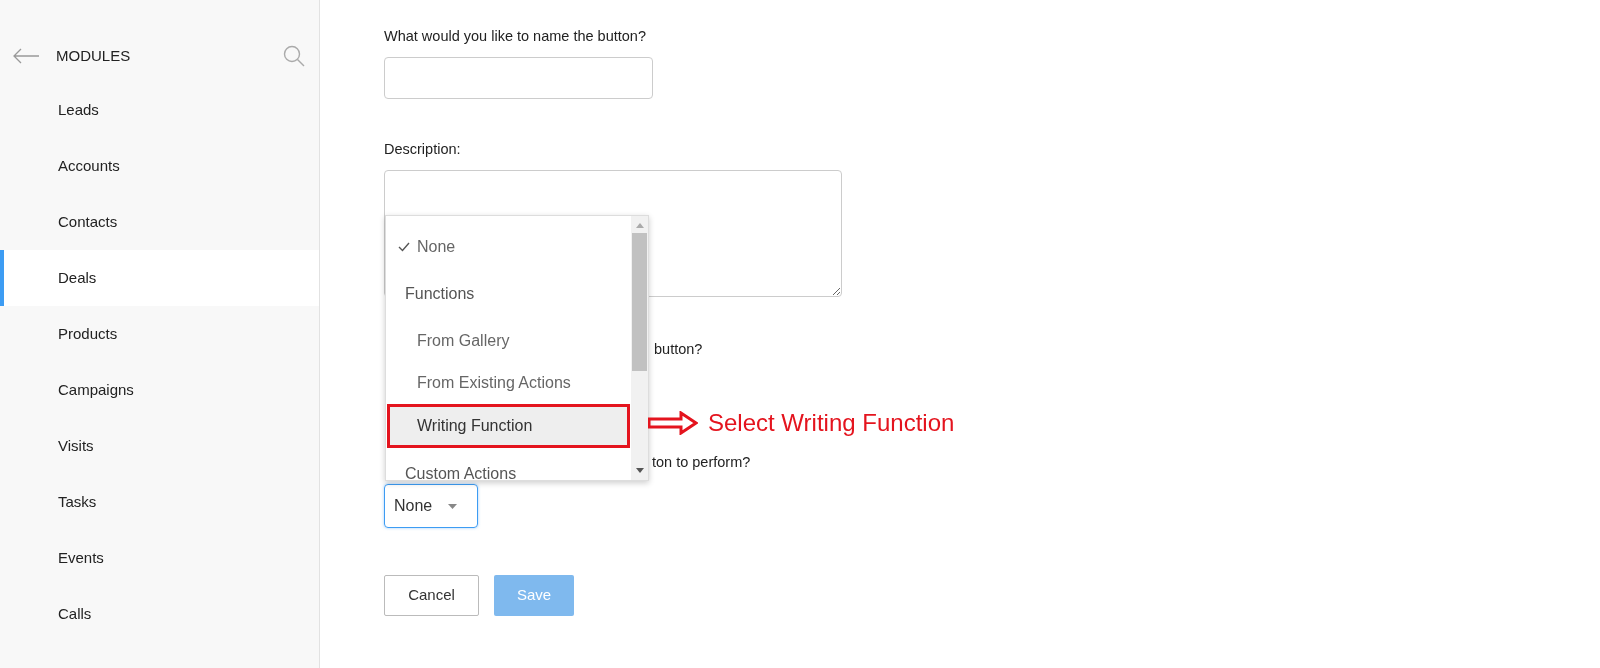  I want to click on action-select: None, so click(431, 506).